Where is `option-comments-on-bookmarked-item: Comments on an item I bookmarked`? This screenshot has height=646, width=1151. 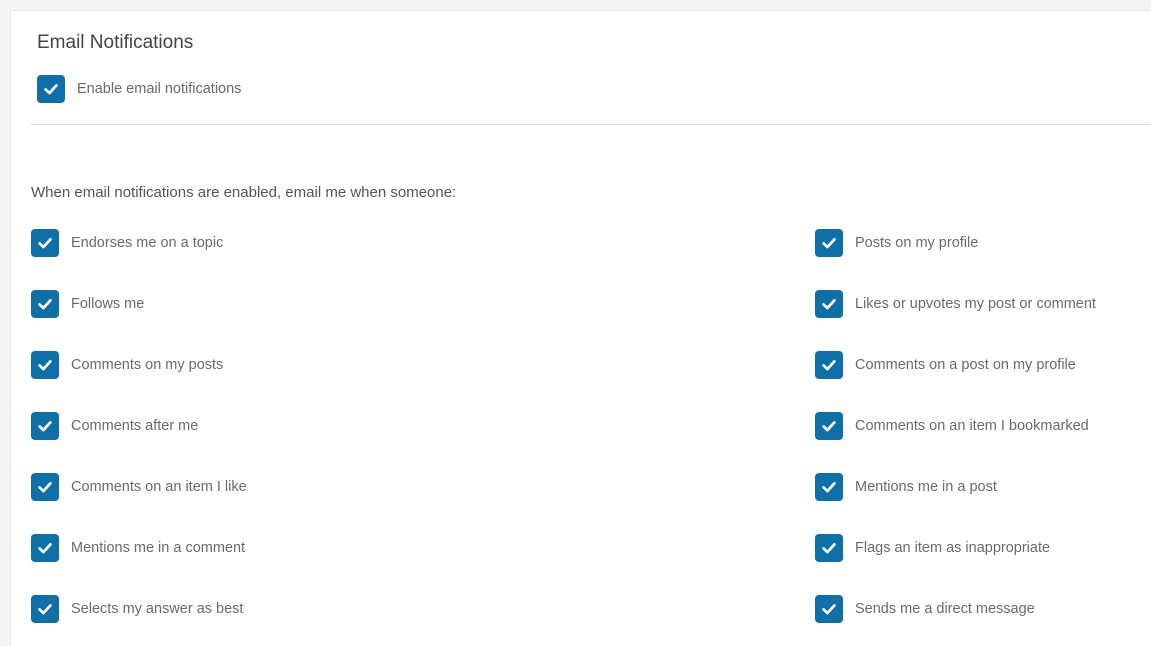
option-comments-on-bookmarked-item: Comments on an item I bookmarked is located at coordinates (952, 426).